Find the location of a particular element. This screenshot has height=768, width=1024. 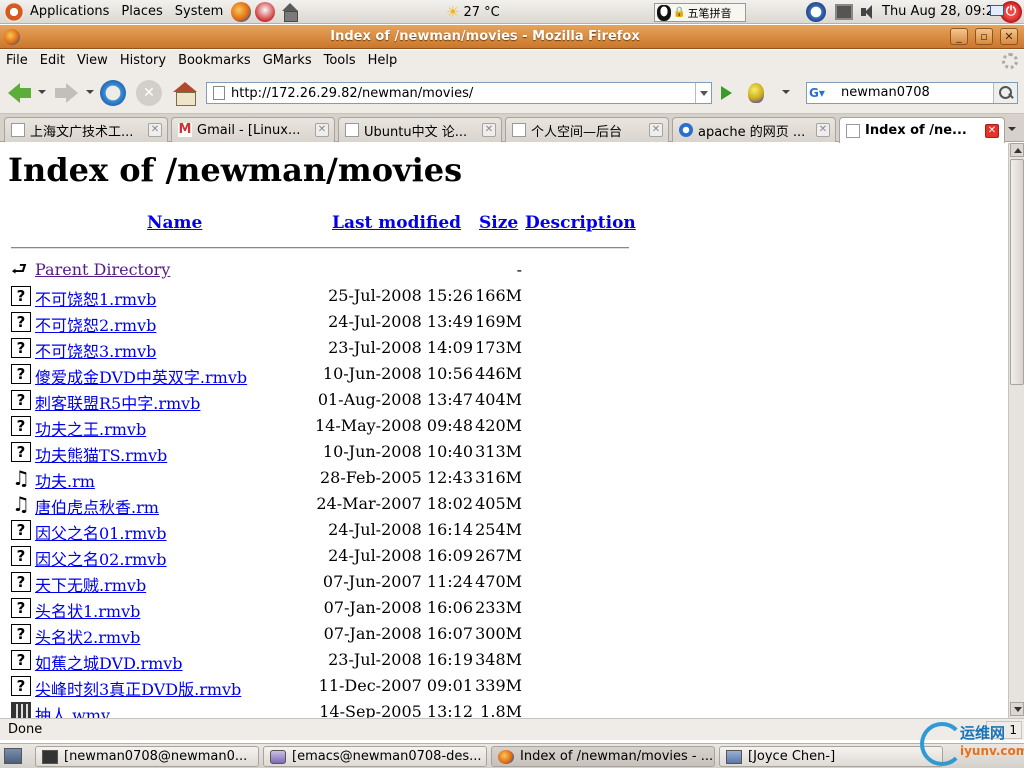

applications-menu: Applications is located at coordinates (69, 12).